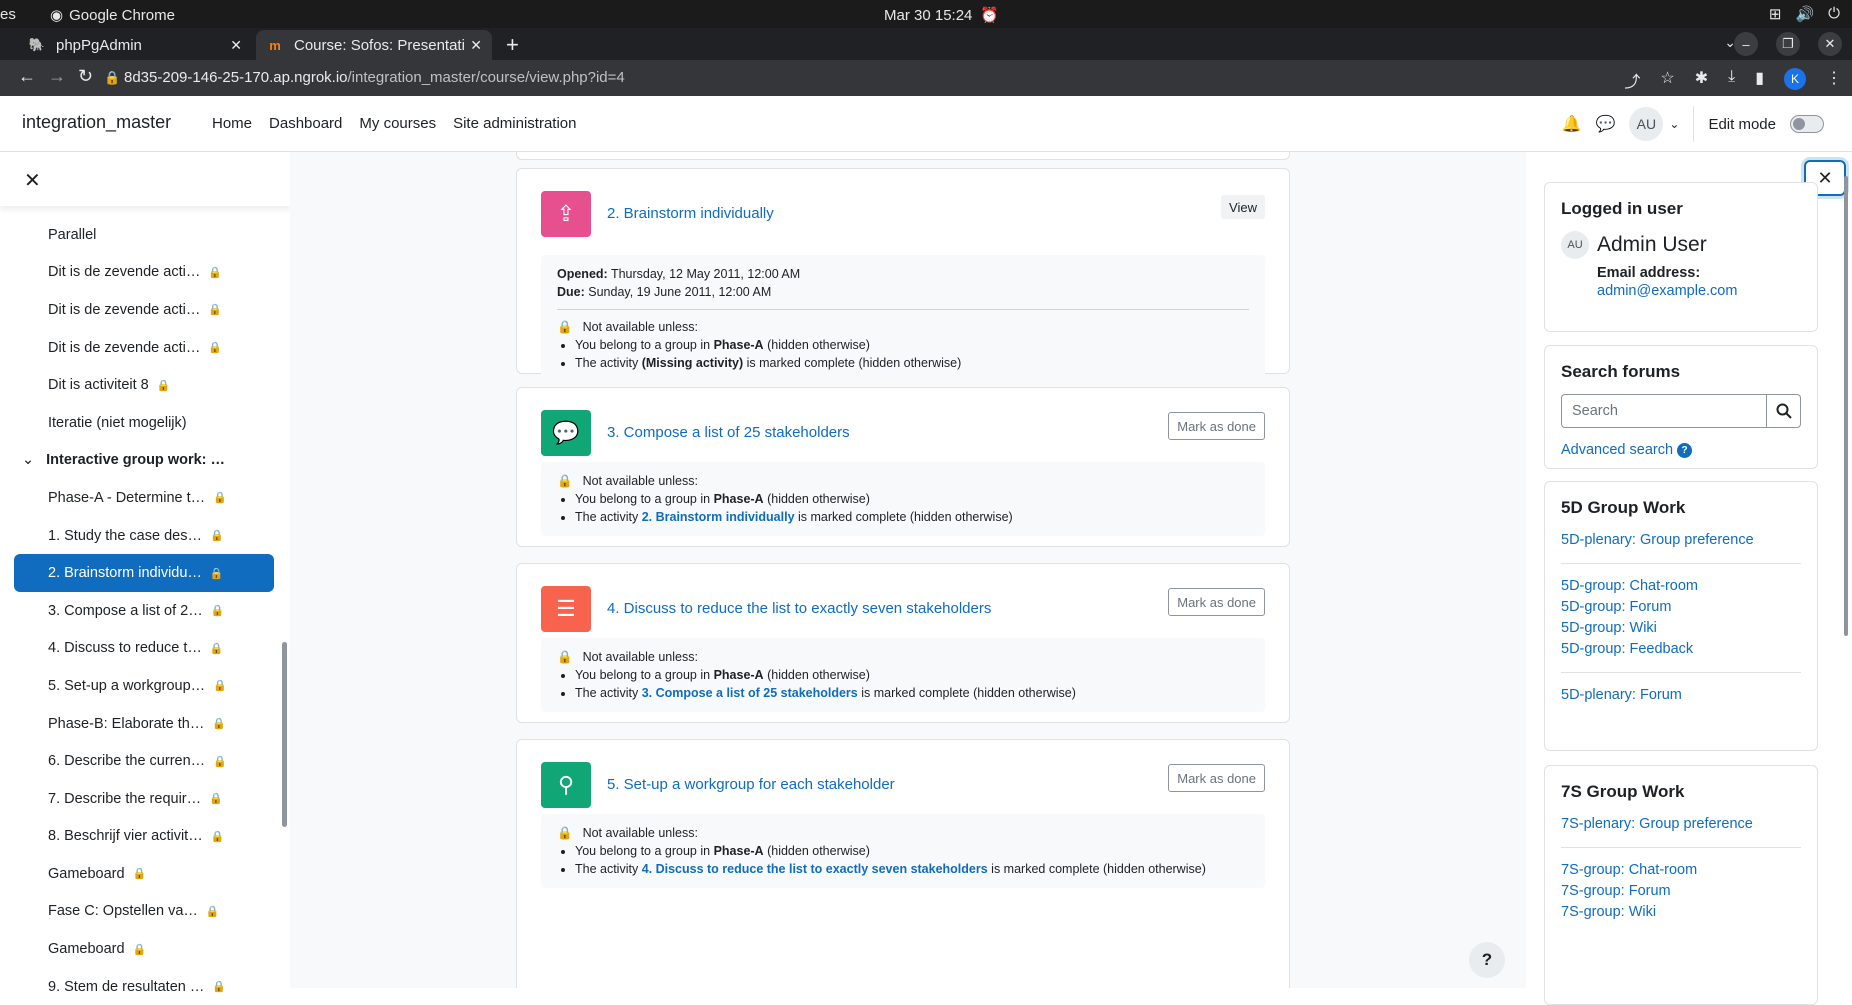 The height and width of the screenshot is (1005, 1852). What do you see at coordinates (144, 686) in the screenshot?
I see `course-index-item: 5. Set-up a workgroup… 🔒` at bounding box center [144, 686].